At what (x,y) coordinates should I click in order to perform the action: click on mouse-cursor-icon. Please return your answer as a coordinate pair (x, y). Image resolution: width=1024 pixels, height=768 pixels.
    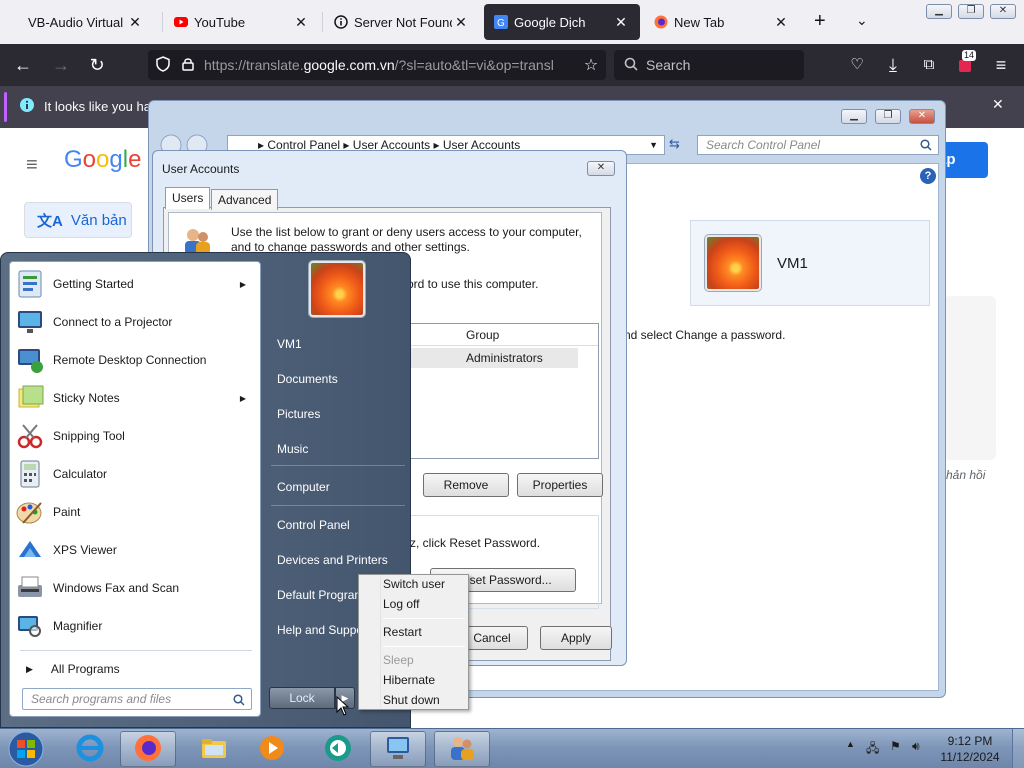
    Looking at the image, I should click on (343, 707).